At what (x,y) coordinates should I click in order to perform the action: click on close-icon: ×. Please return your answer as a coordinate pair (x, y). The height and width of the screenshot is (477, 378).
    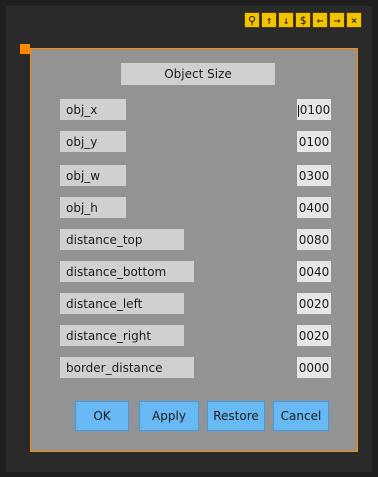
    Looking at the image, I should click on (354, 20).